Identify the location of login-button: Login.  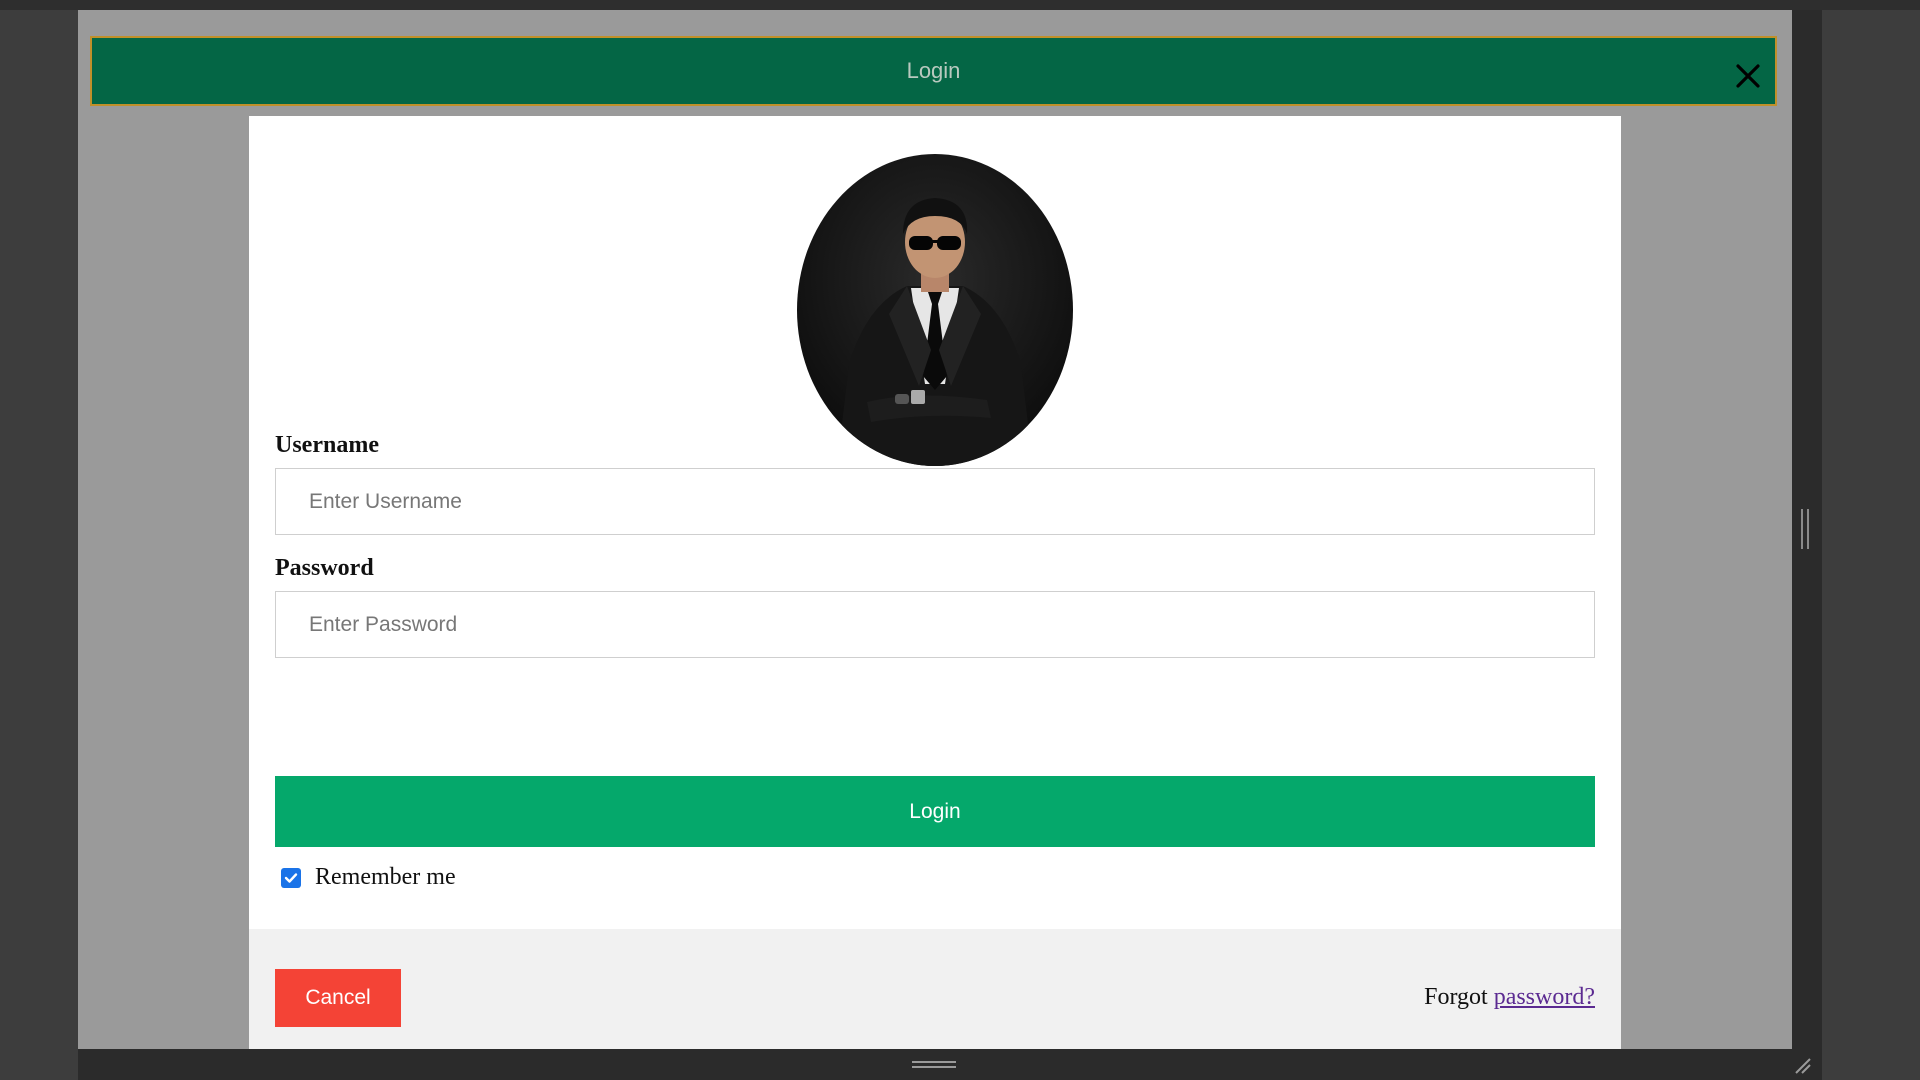
(935, 811).